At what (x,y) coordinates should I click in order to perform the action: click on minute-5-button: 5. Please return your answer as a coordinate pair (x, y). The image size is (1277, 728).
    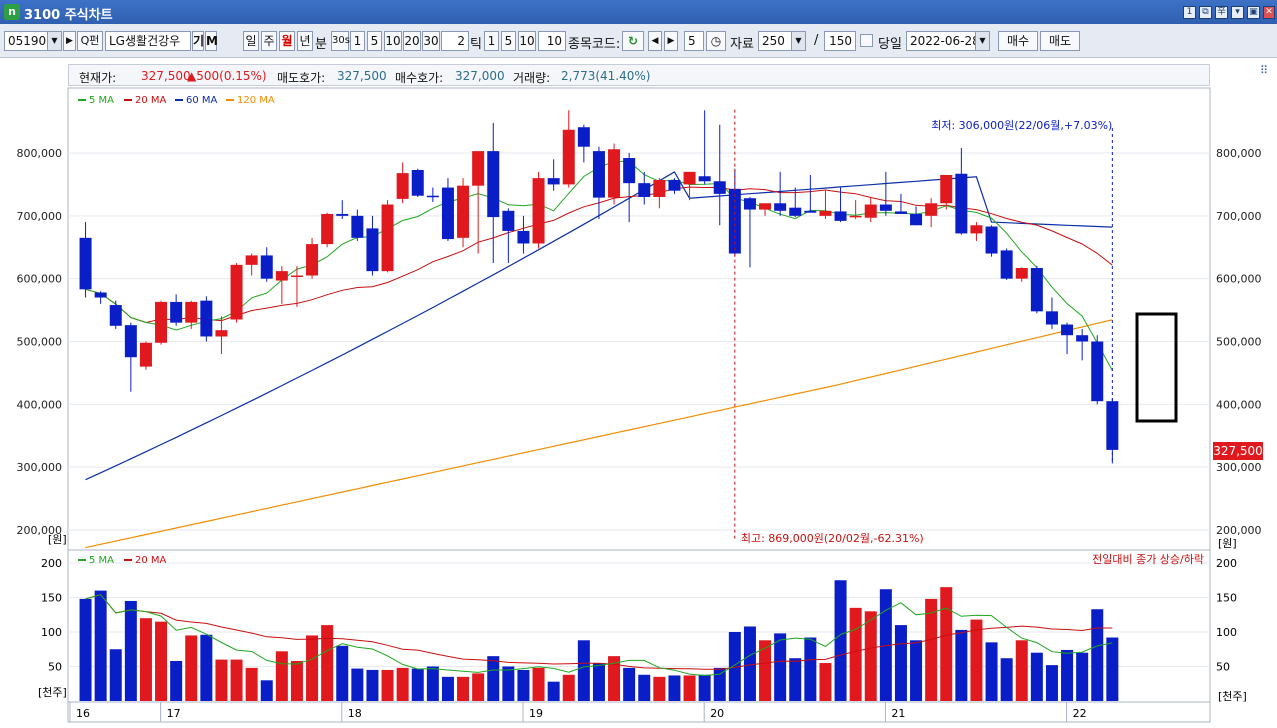
    Looking at the image, I should click on (374, 41).